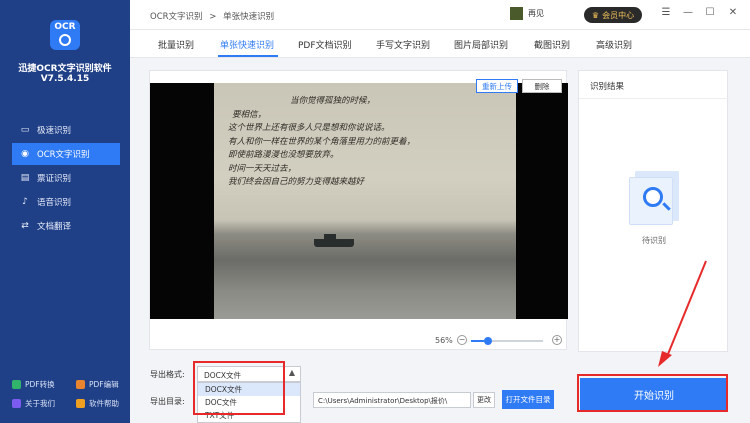  I want to click on tab-partial: 图片局部识别, so click(481, 44).